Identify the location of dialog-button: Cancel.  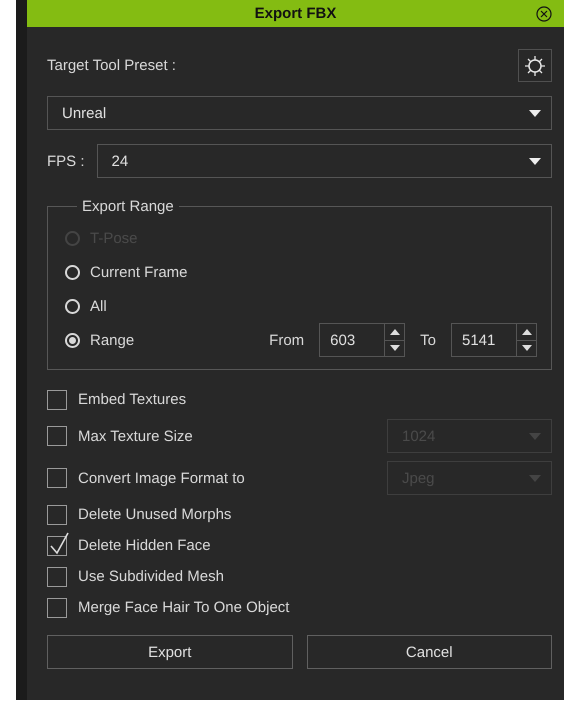
(429, 652).